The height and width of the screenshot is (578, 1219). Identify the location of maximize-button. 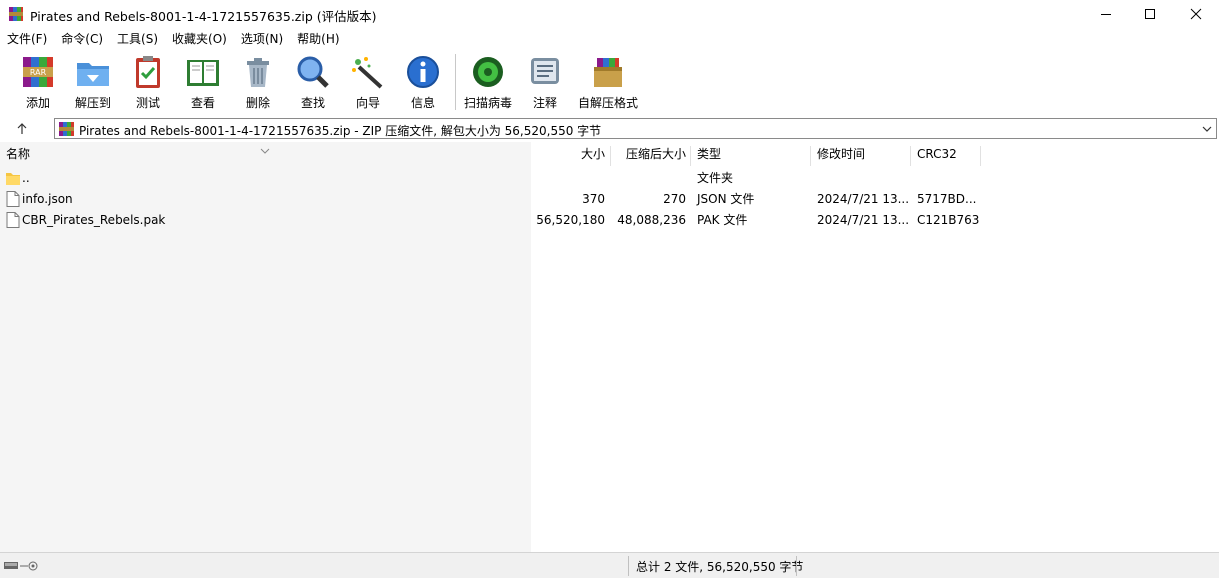
(1150, 14).